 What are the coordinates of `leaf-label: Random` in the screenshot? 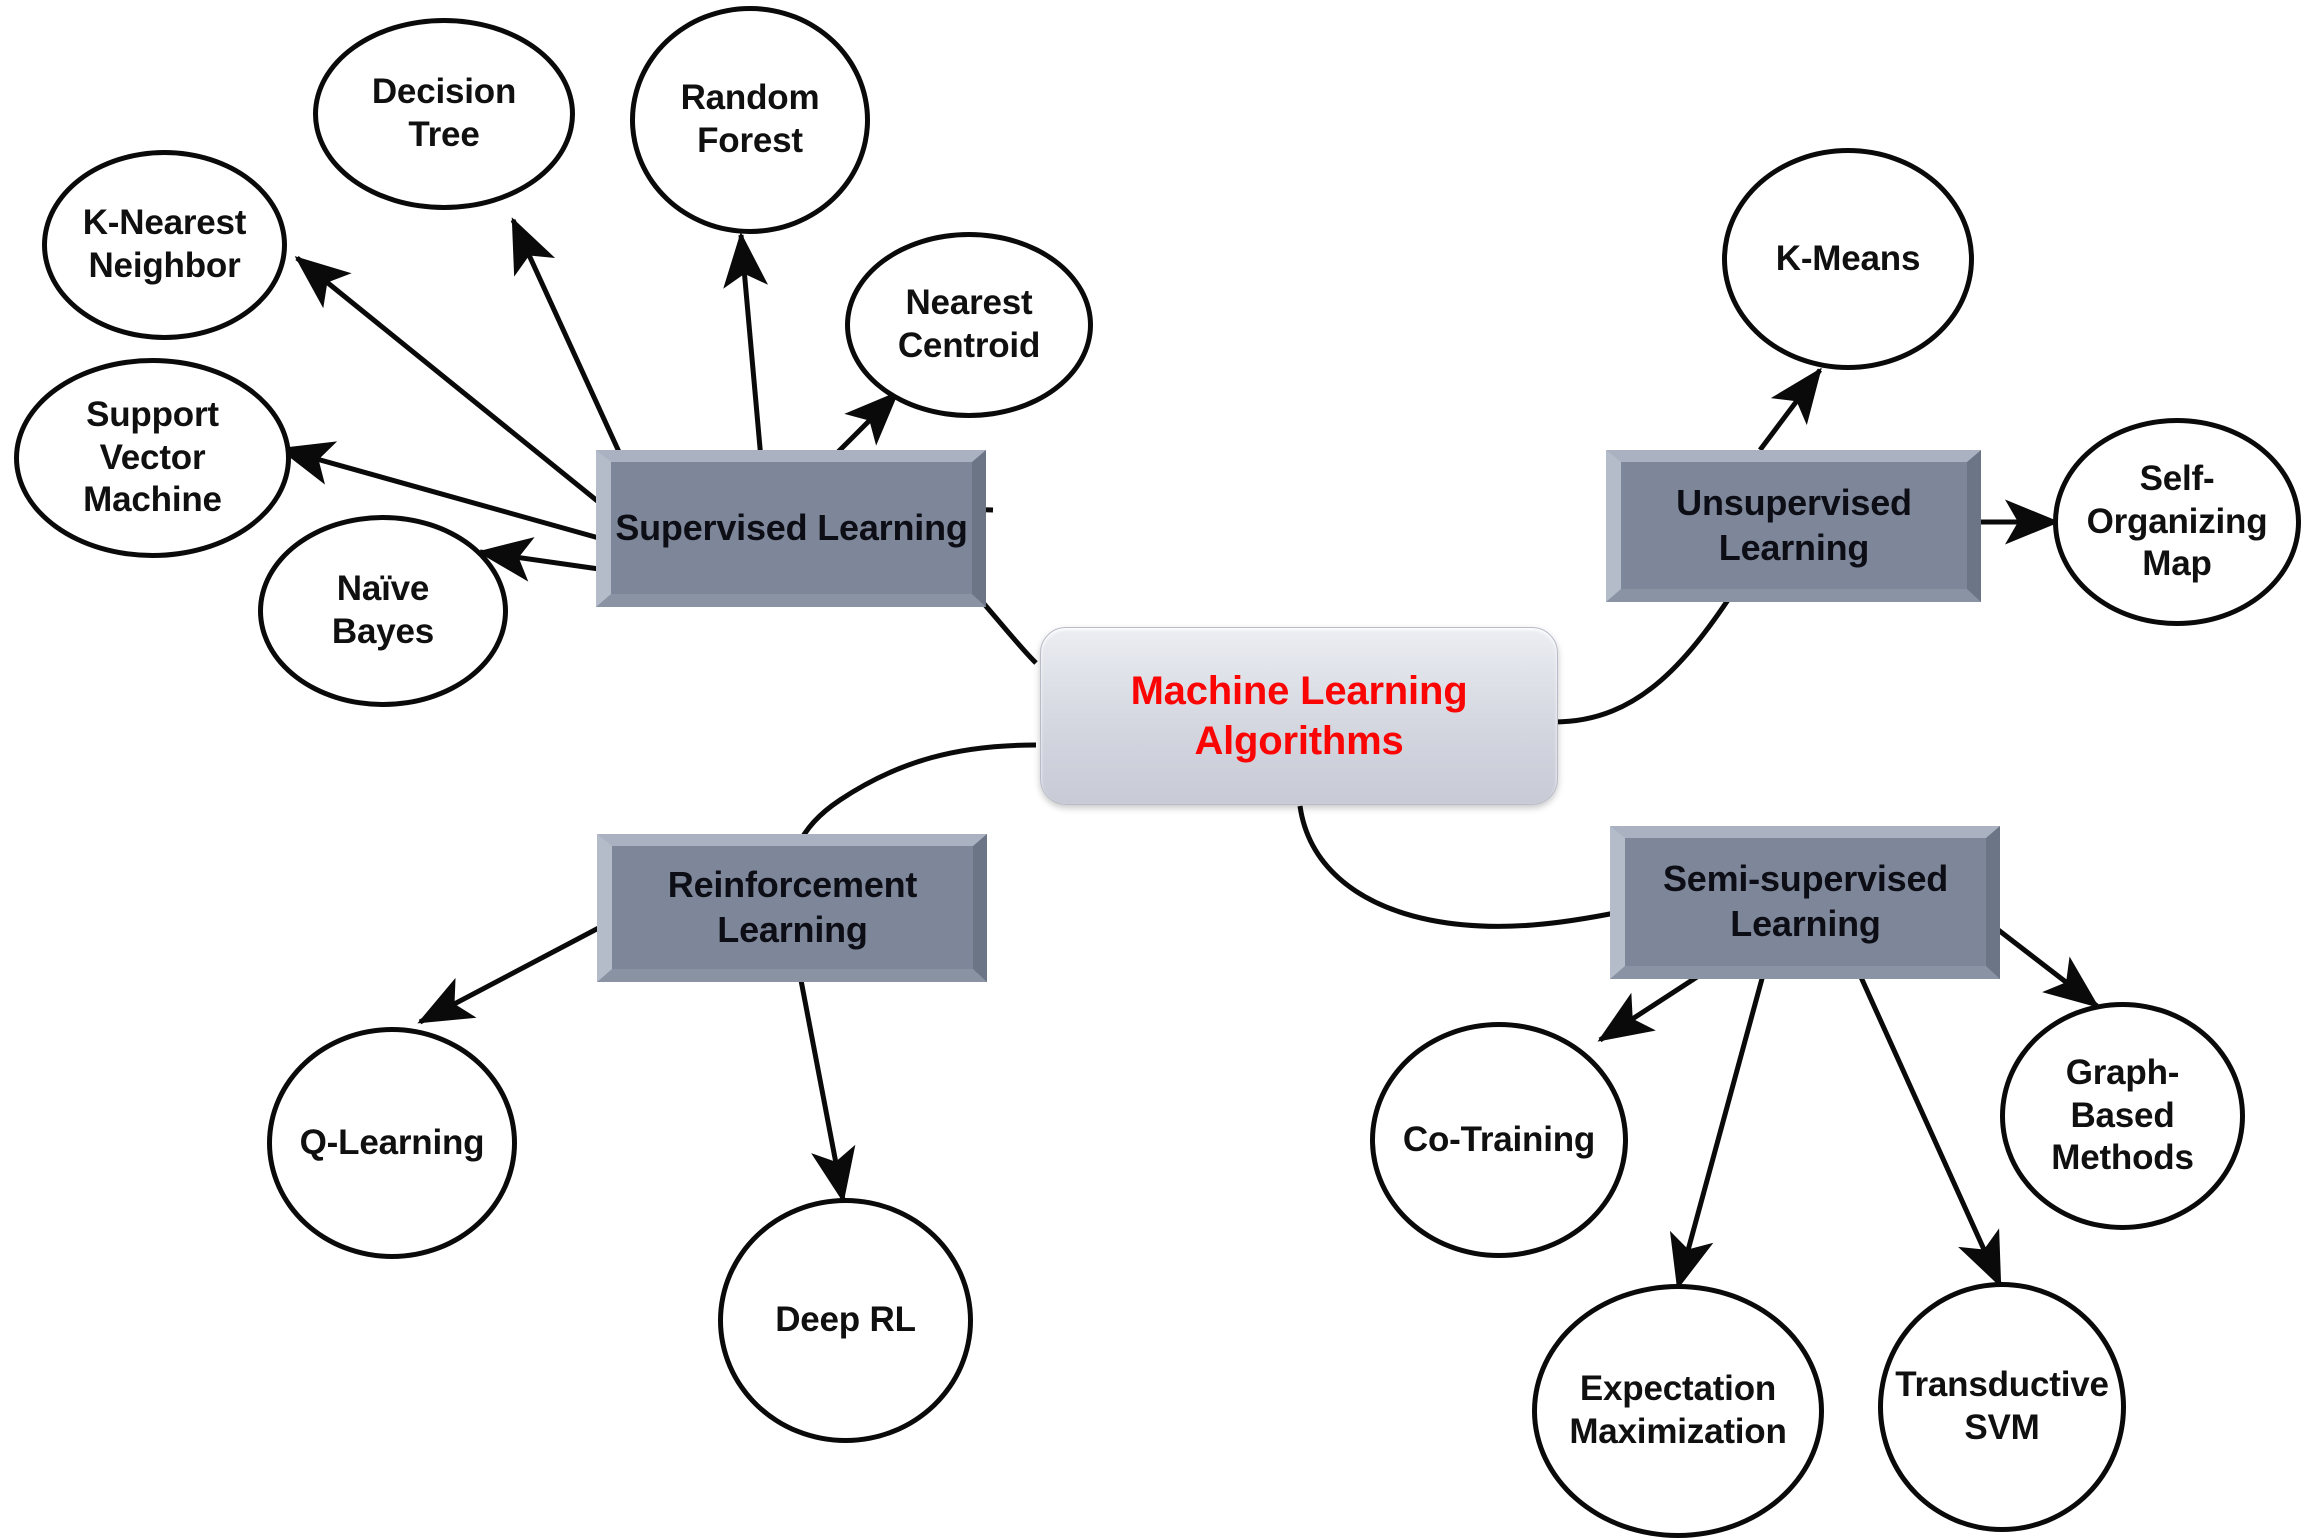 It's located at (750, 98).